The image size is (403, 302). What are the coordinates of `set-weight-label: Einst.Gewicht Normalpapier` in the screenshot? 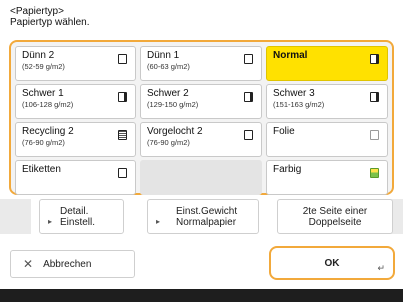 It's located at (206, 217).